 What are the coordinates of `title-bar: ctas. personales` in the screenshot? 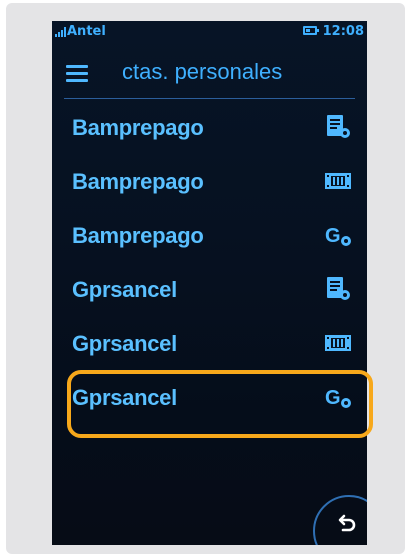 It's located at (209, 75).